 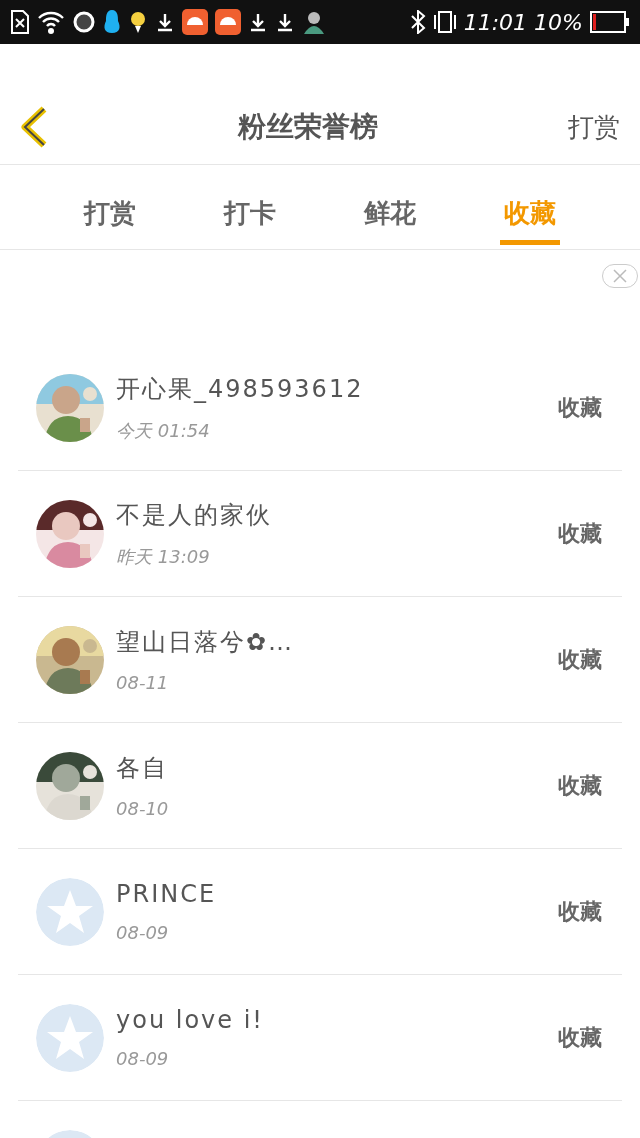 I want to click on fan-name: 开心果_498593612, so click(x=240, y=389).